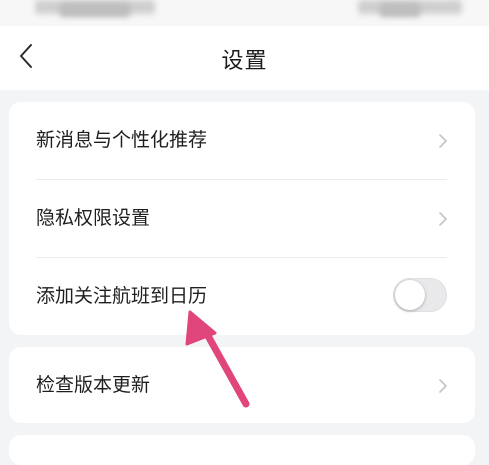 This screenshot has height=465, width=489. What do you see at coordinates (122, 296) in the screenshot?
I see `setting-label: 添加关注航班到日历` at bounding box center [122, 296].